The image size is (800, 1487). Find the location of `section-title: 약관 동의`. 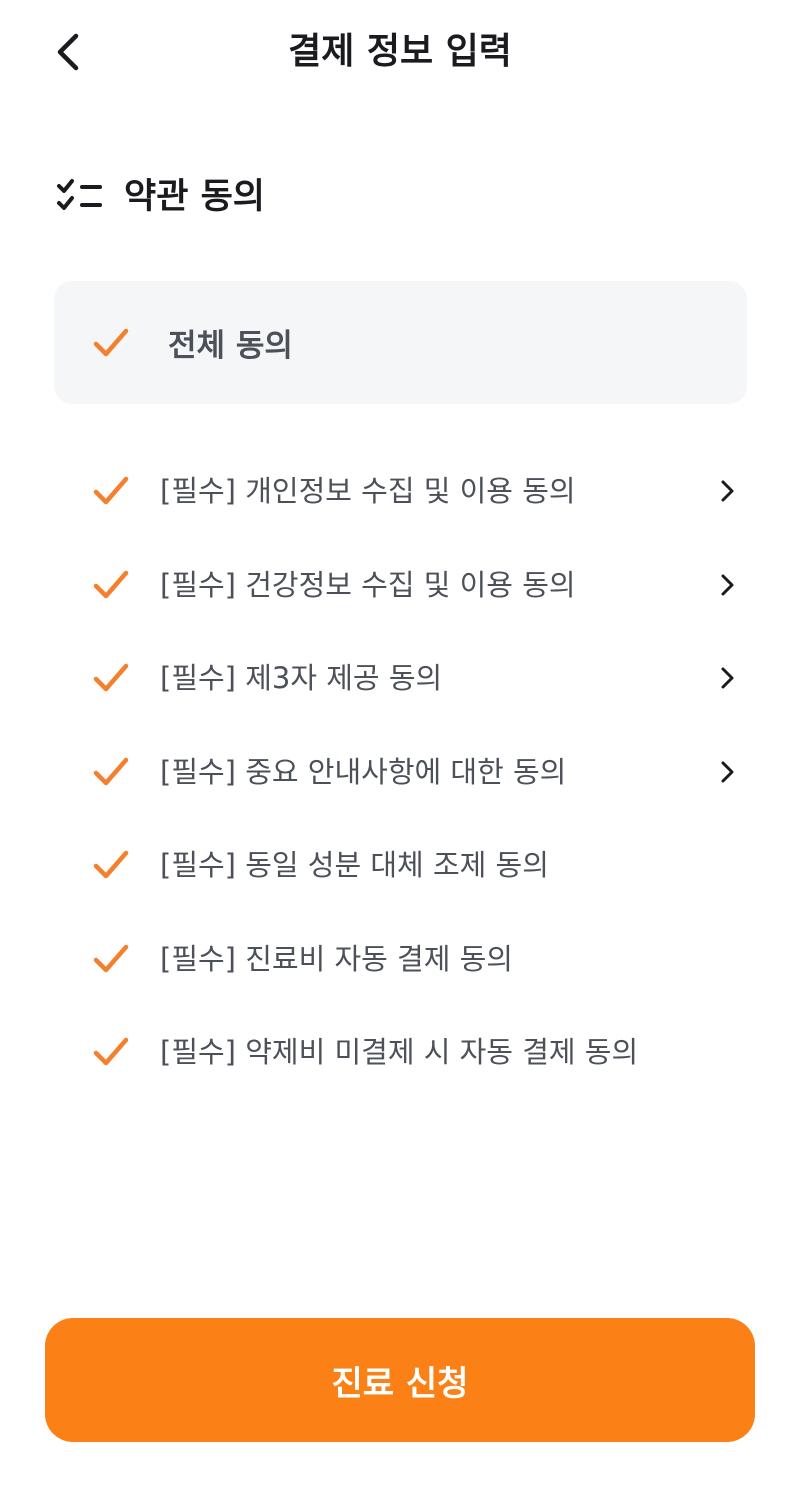

section-title: 약관 동의 is located at coordinates (194, 197).